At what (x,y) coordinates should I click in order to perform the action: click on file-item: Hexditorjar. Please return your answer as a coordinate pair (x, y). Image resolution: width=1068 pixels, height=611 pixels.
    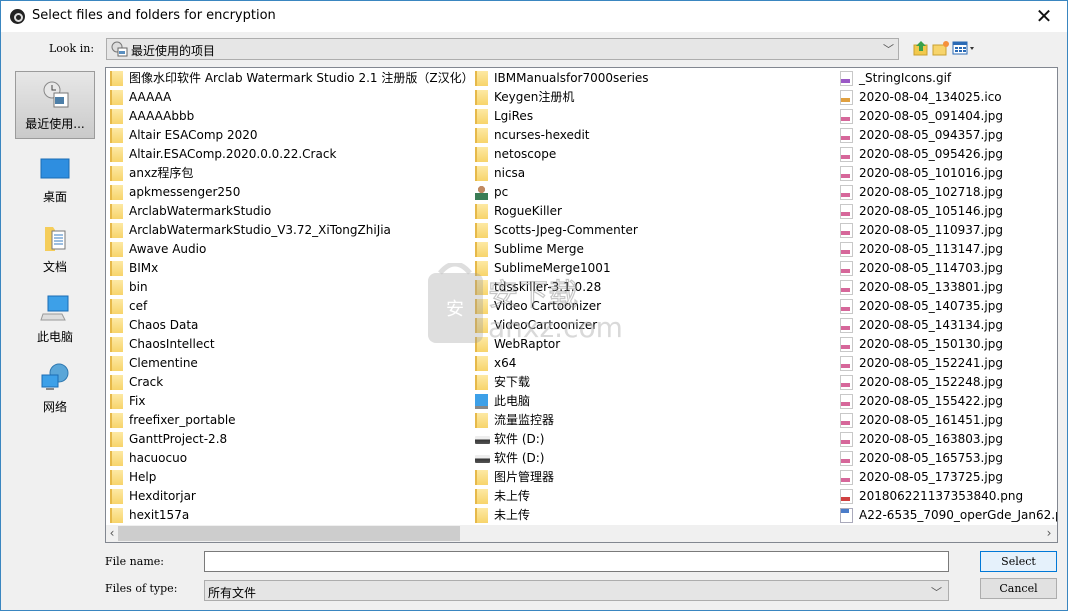
    Looking at the image, I should click on (291, 496).